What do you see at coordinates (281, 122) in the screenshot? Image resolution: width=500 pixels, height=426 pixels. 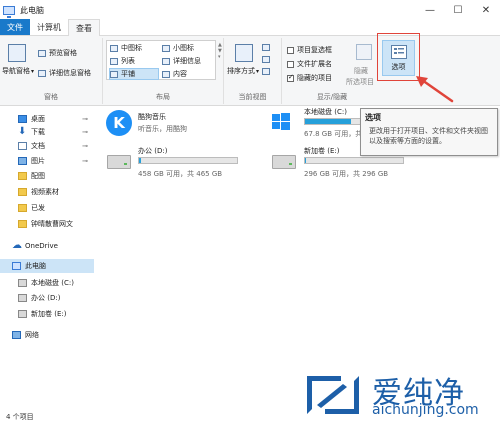 I see `windows-drive-icon` at bounding box center [281, 122].